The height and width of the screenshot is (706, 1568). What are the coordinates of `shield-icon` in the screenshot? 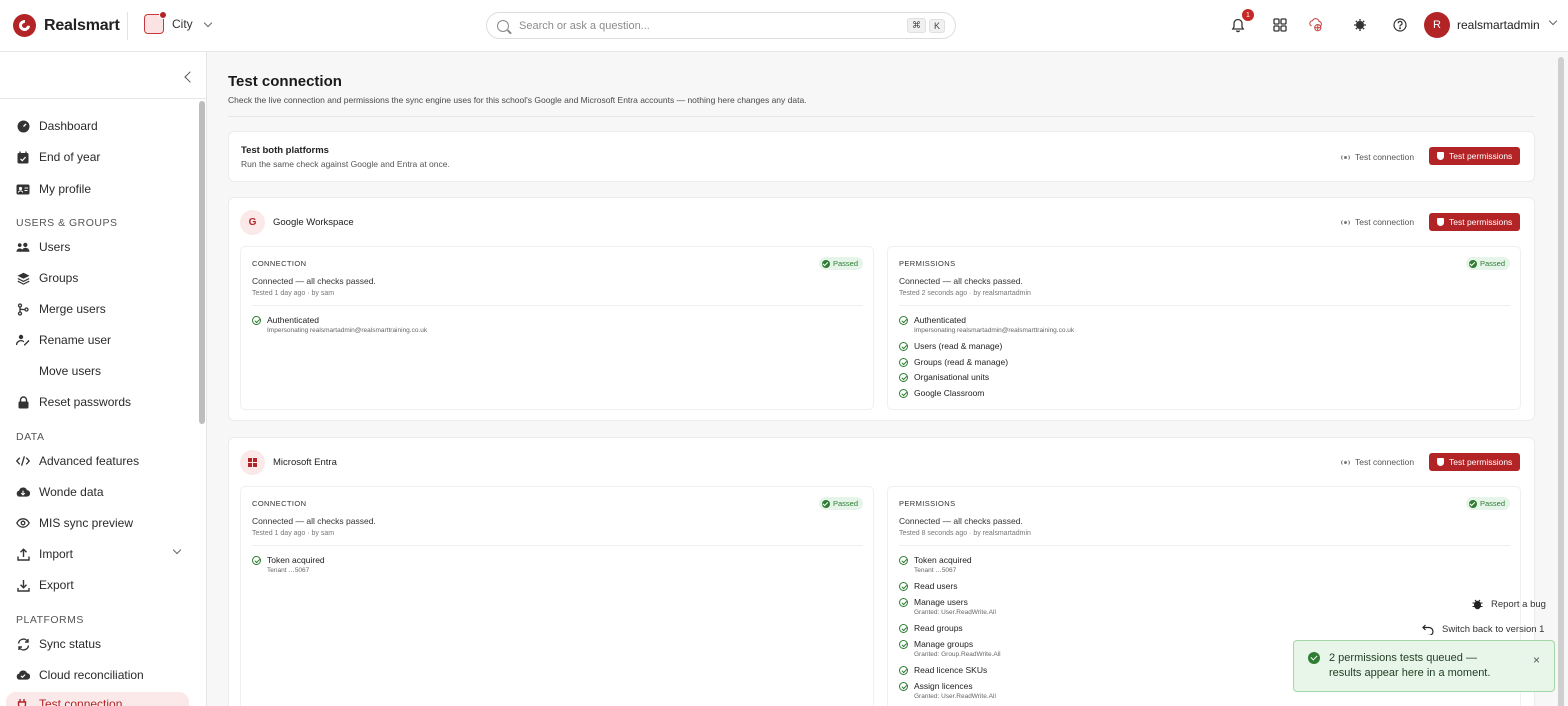 It's located at (1440, 462).